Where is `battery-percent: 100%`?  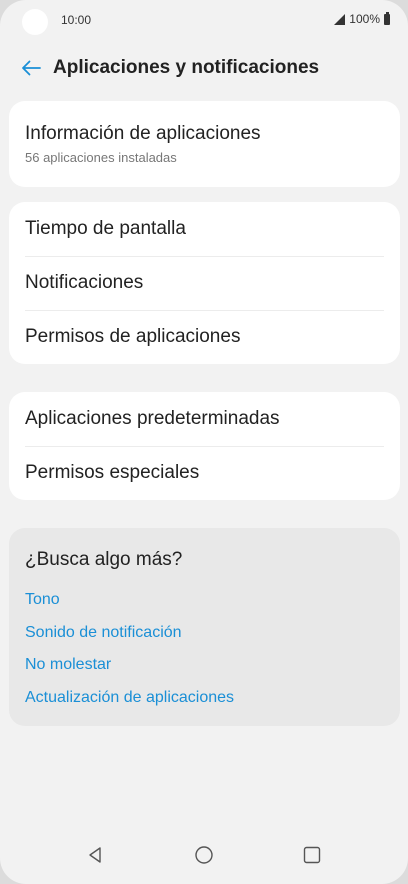 battery-percent: 100% is located at coordinates (364, 19).